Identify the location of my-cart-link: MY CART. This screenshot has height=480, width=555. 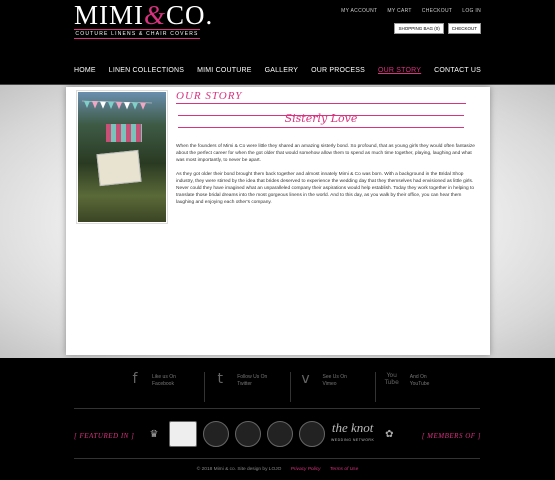
(399, 11).